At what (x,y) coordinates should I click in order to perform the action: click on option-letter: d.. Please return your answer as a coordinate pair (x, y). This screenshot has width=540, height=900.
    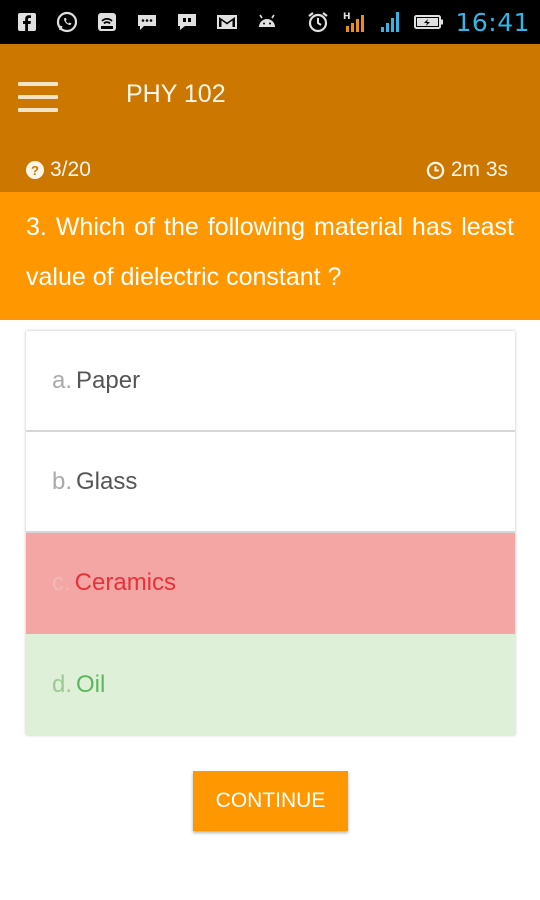
    Looking at the image, I should click on (62, 684).